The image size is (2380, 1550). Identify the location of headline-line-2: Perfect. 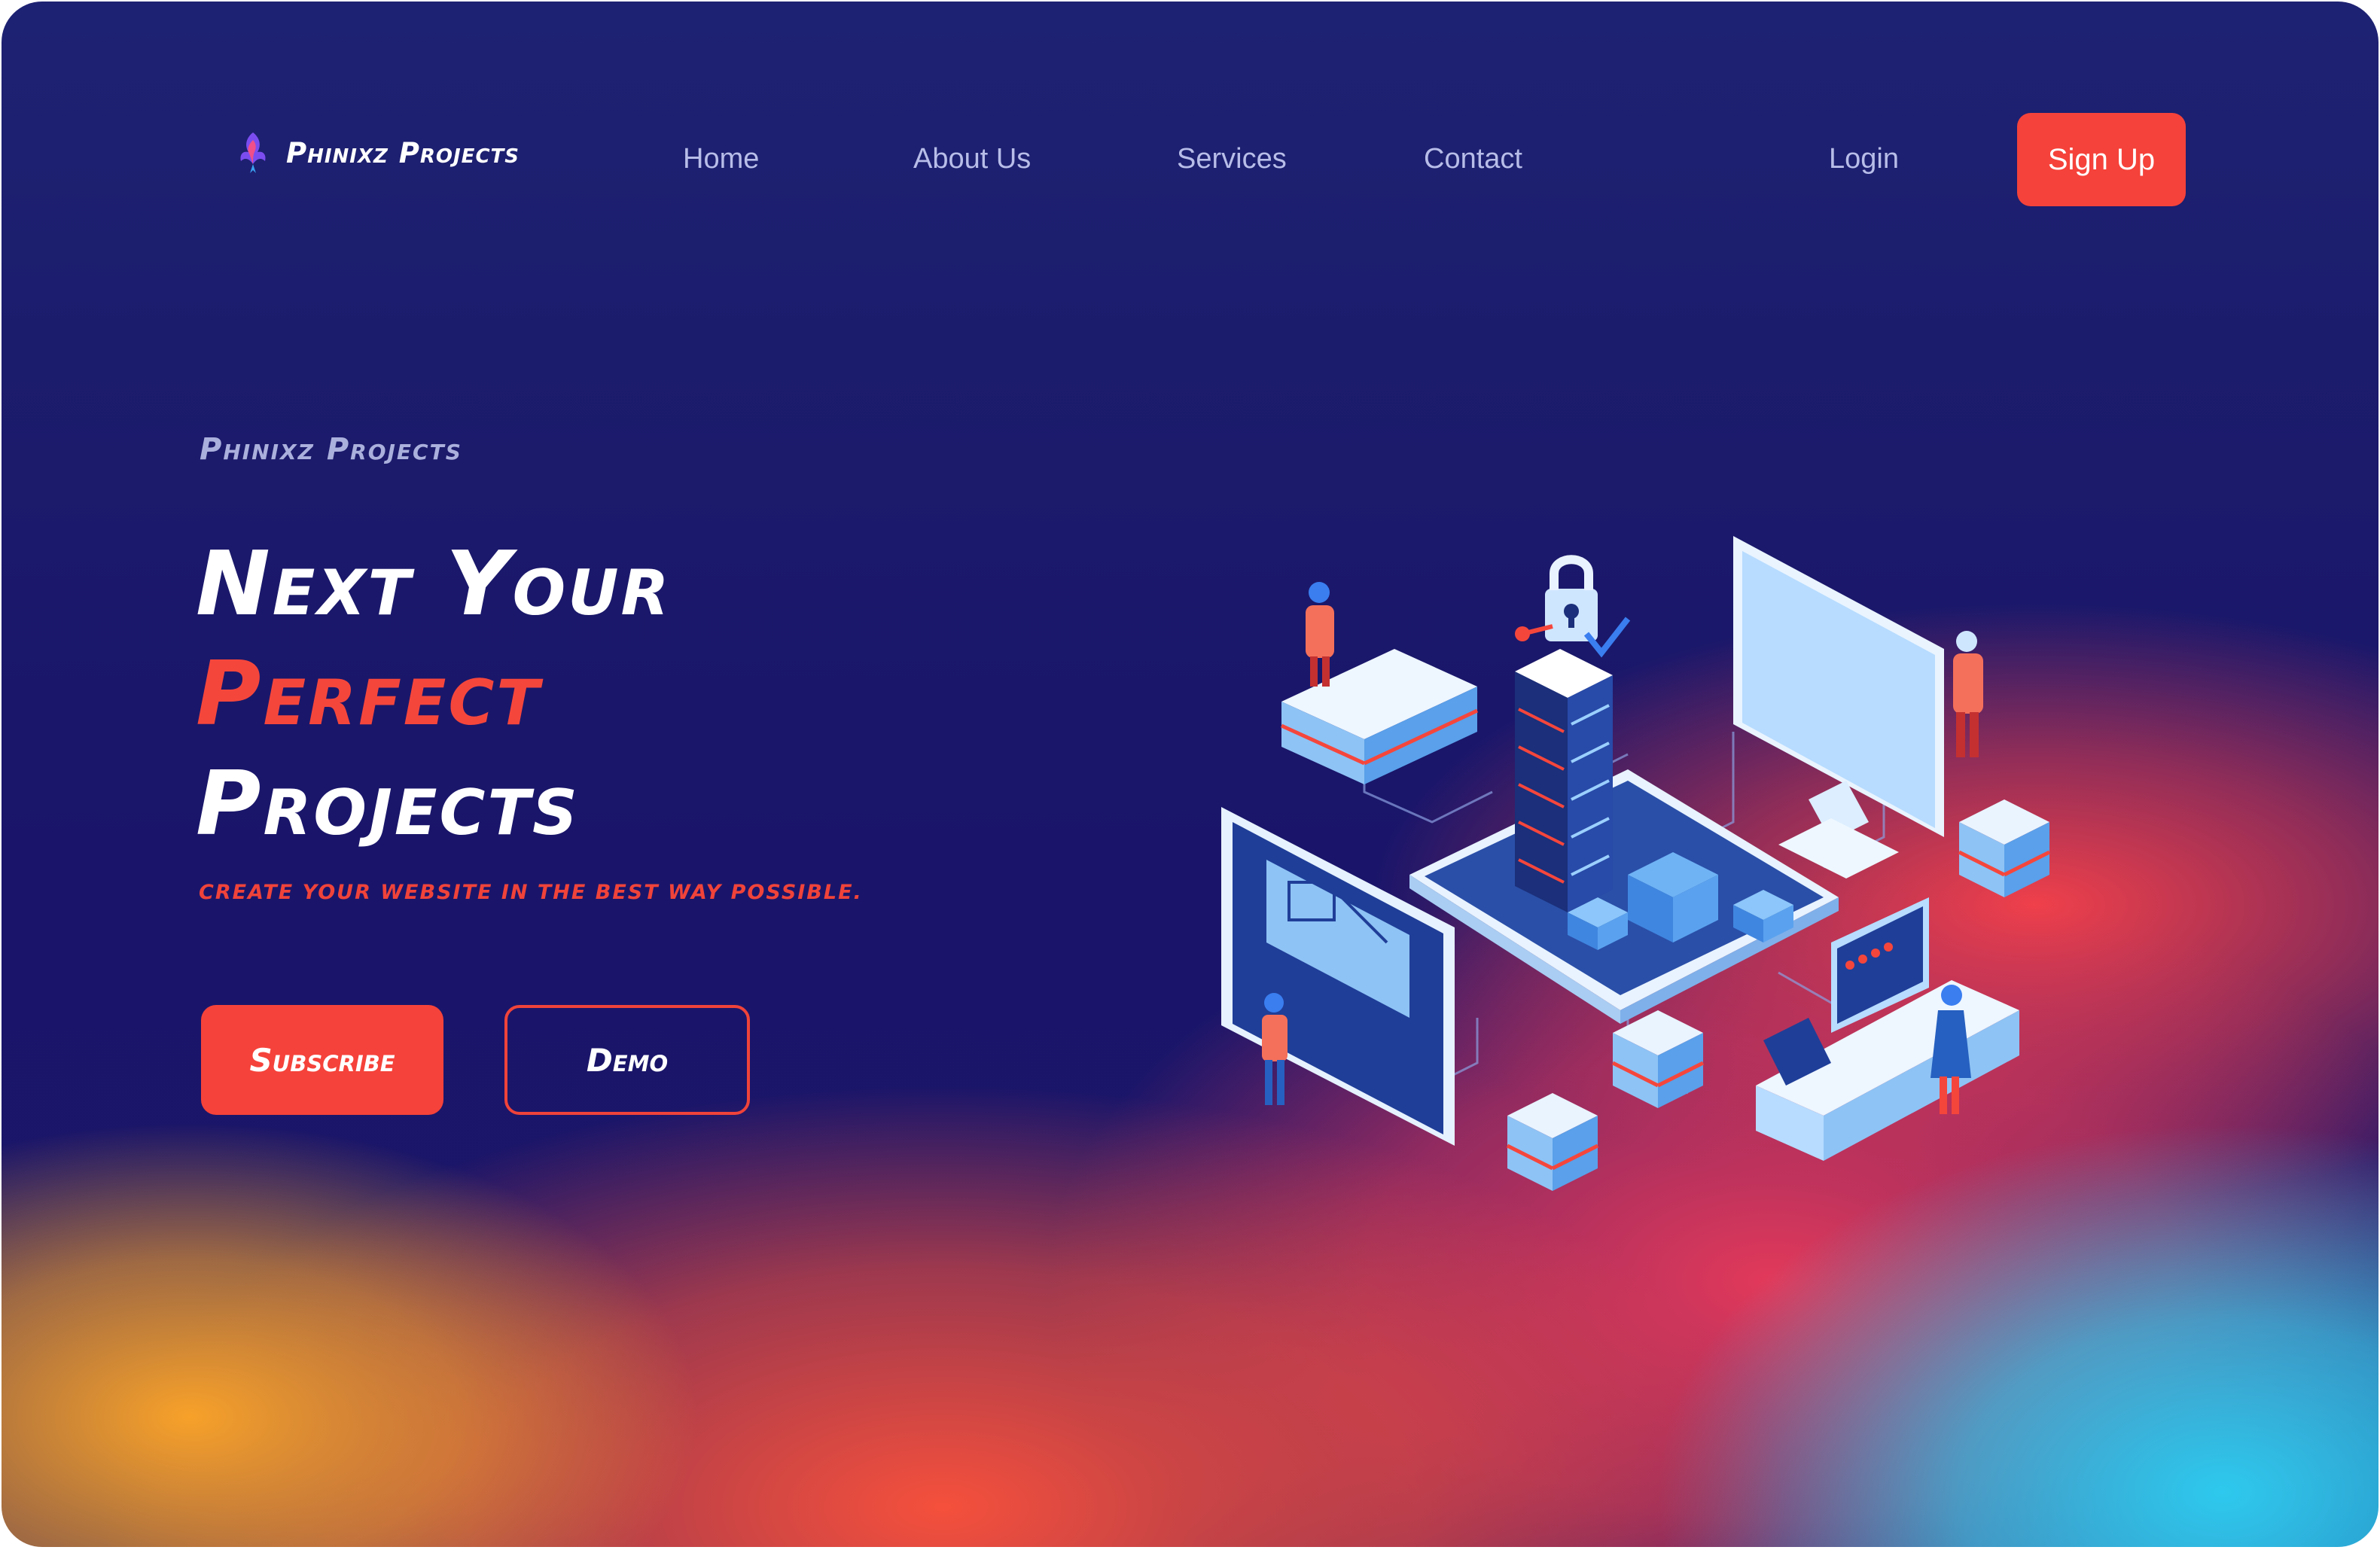
(369, 693).